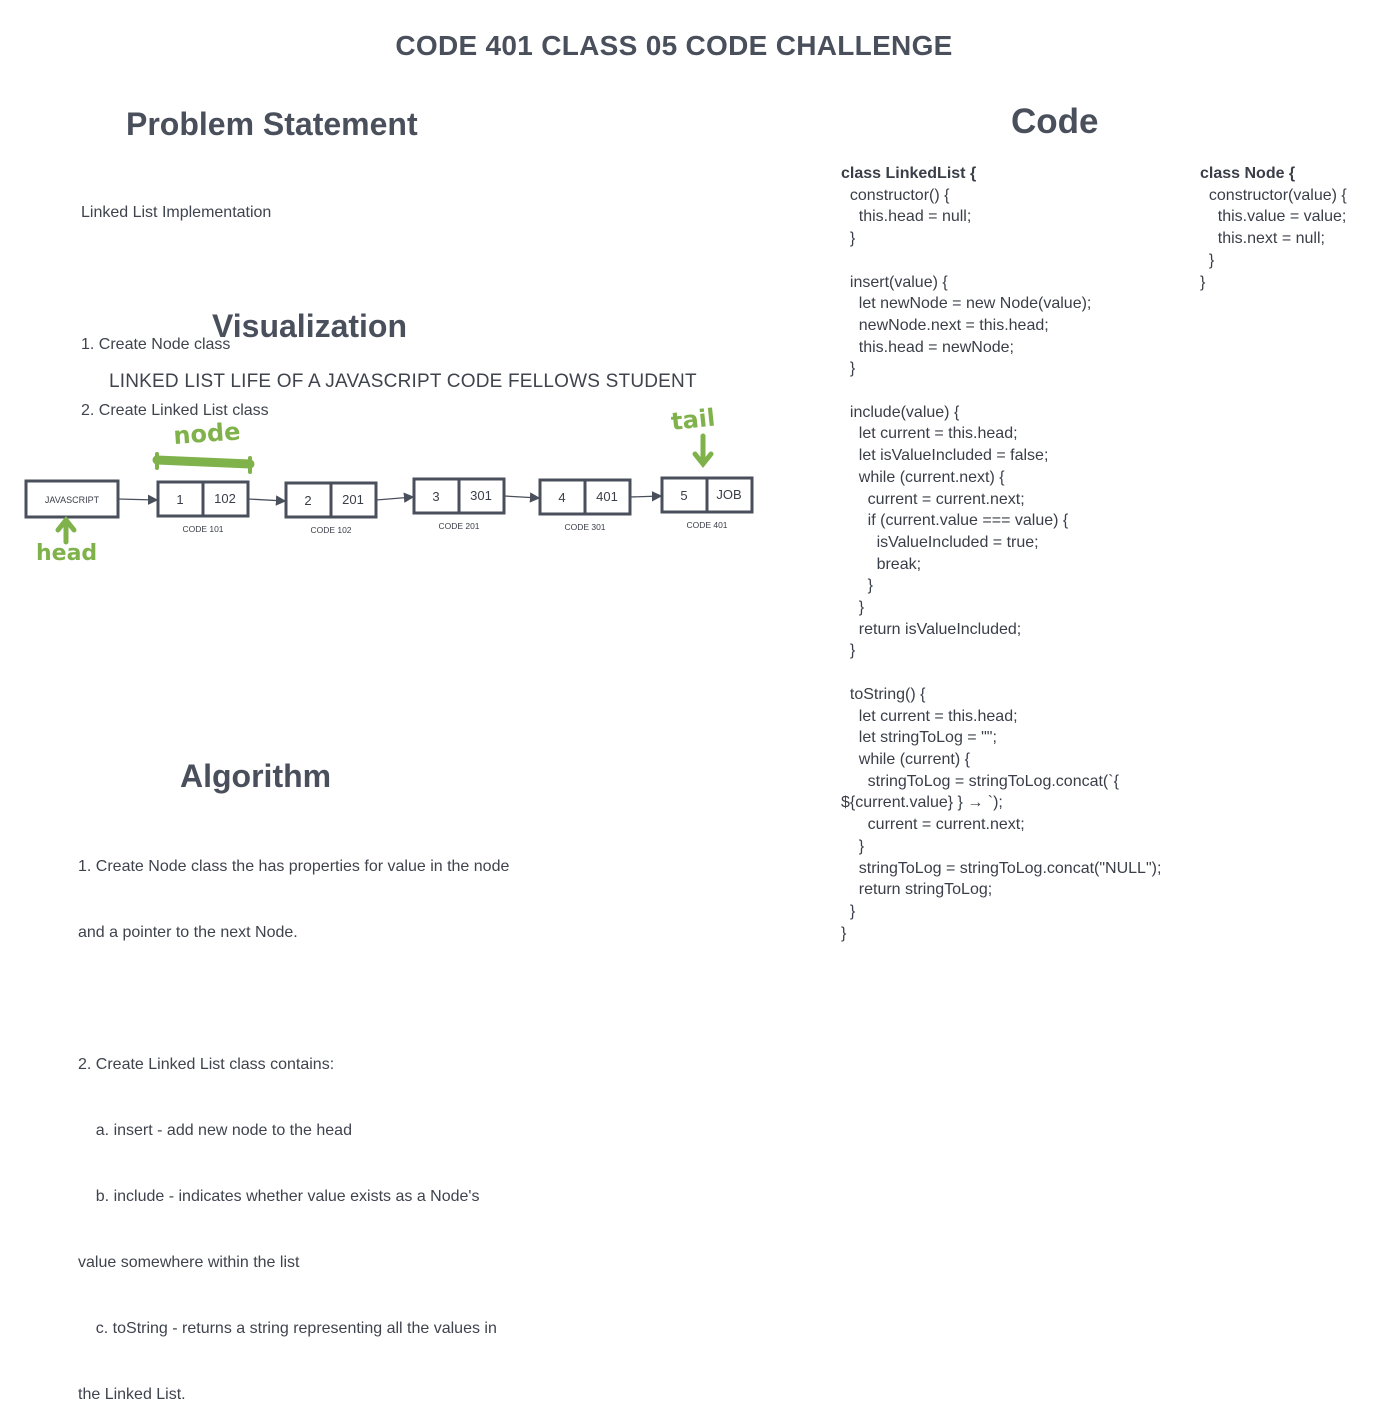  Describe the element at coordinates (931, 629) in the screenshot. I see `code-line: return isValueIncluded;` at that location.